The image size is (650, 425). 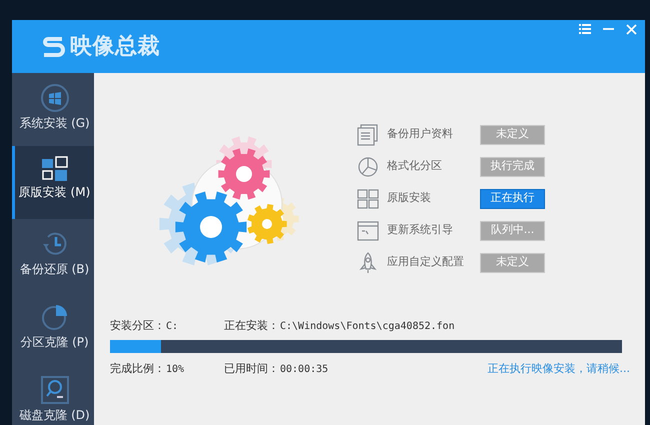 I want to click on step-label: 原版安装, so click(x=409, y=198).